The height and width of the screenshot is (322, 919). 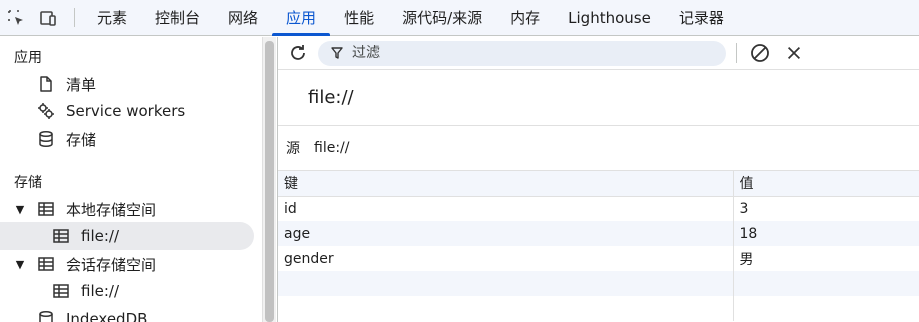 What do you see at coordinates (442, 17) in the screenshot?
I see `tab-sources: 源代码/来源` at bounding box center [442, 17].